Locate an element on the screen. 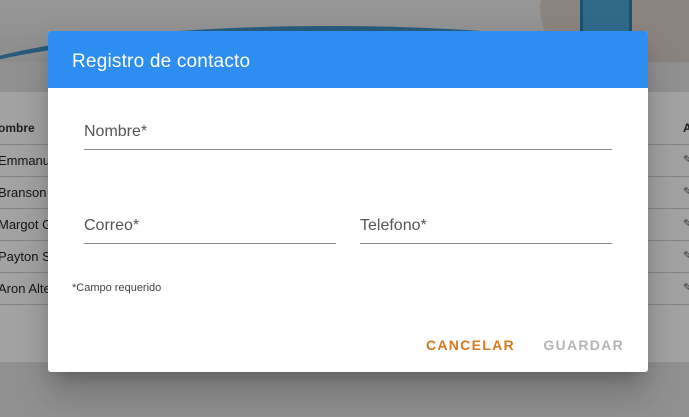 This screenshot has height=417, width=689. nombre-input is located at coordinates (348, 136).